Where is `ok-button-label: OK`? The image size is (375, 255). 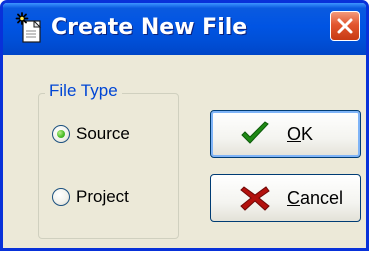 ok-button-label: OK is located at coordinates (300, 134).